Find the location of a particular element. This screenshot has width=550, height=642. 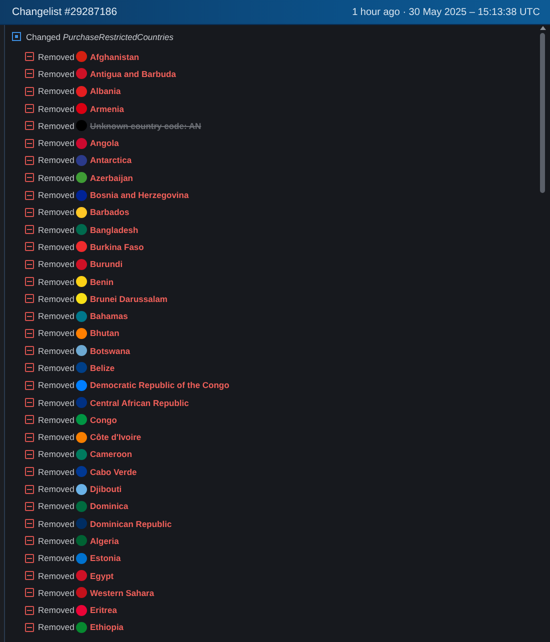

country-name: Benin is located at coordinates (102, 281).